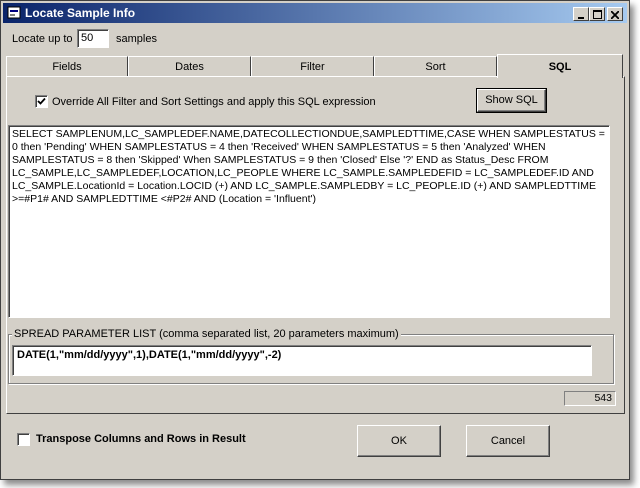  I want to click on tab-sql: SQL, so click(560, 66).